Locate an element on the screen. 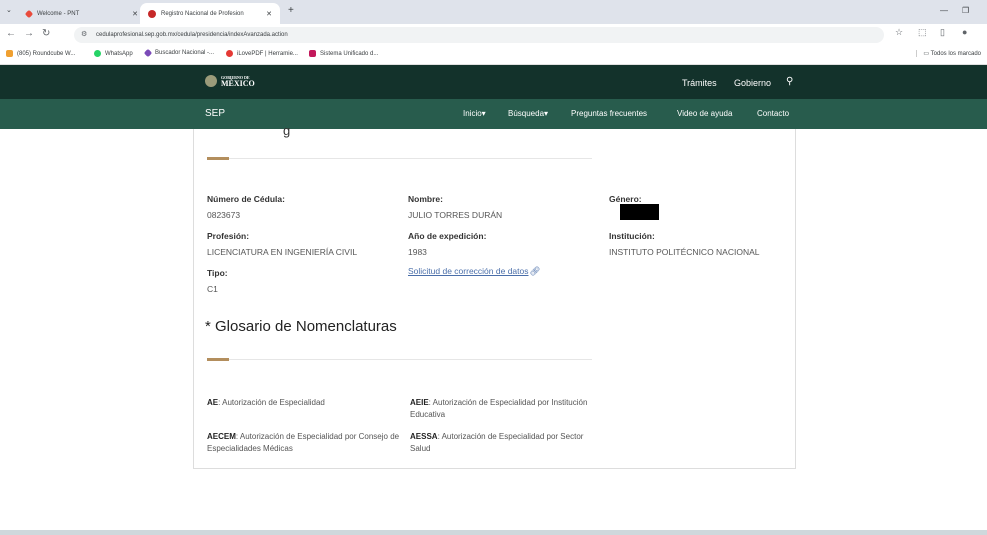  menu-preguntas: Preguntas frecuentes is located at coordinates (609, 113).